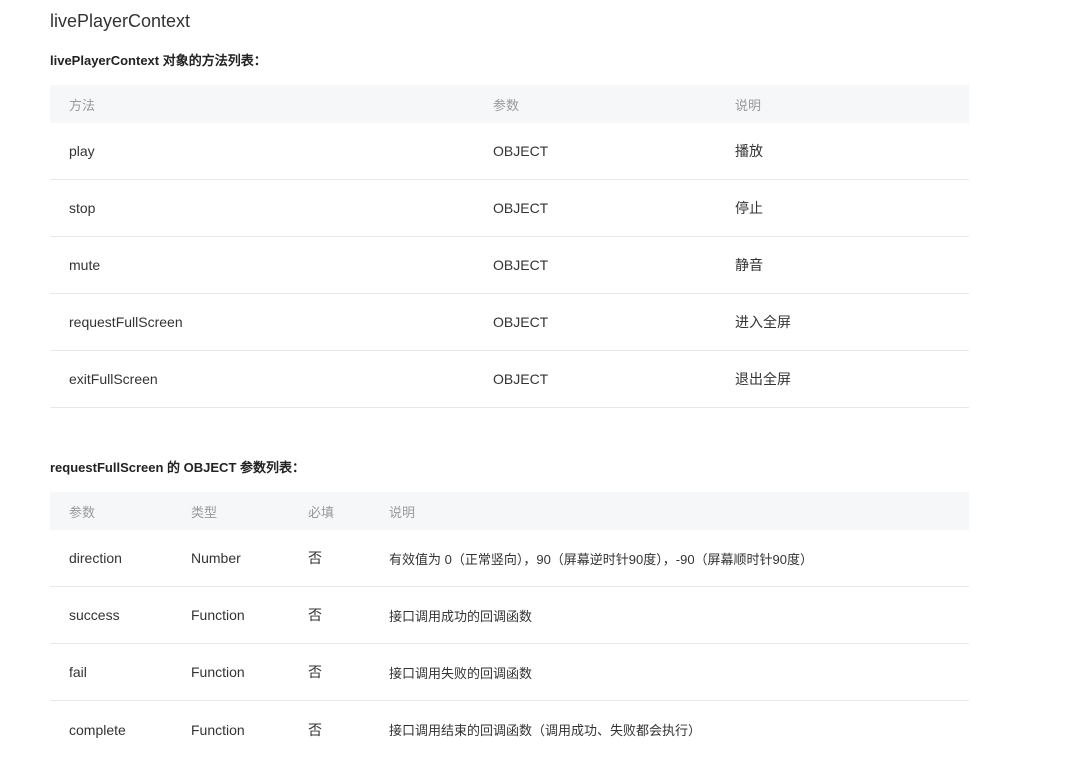 This screenshot has width=1080, height=758. What do you see at coordinates (601, 559) in the screenshot?
I see `param-description: 有效值为 0（正常竖向），90（屏幕逆时针90度），-90（屏幕顺时针90度）` at bounding box center [601, 559].